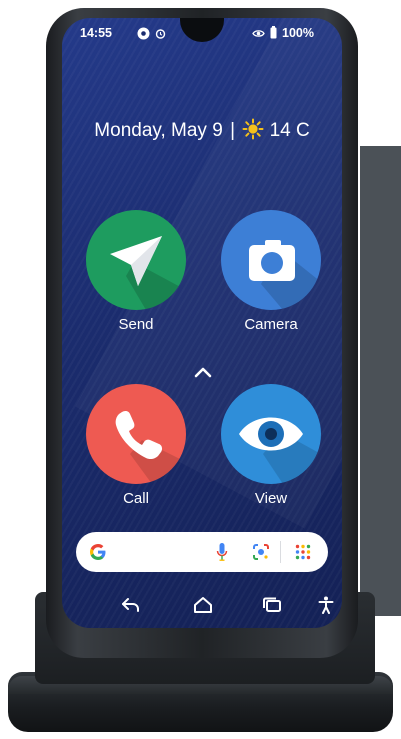 Image resolution: width=401 pixels, height=739 pixels. I want to click on date-text: Monday, May 9, so click(158, 130).